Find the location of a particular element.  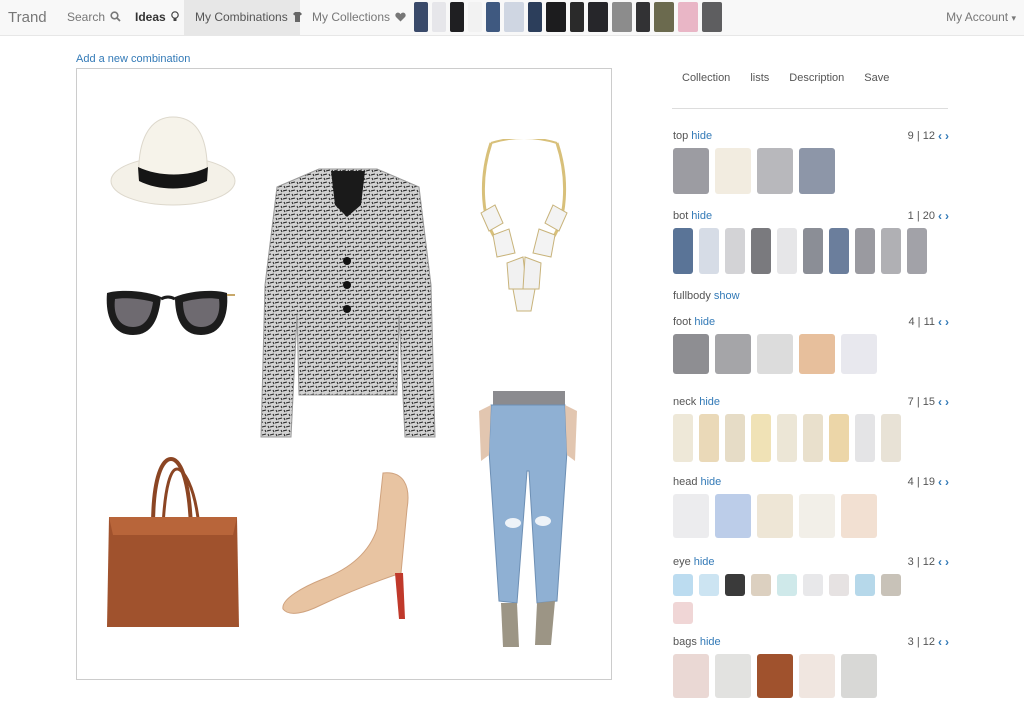

nav-search: Search is located at coordinates (94, 17).